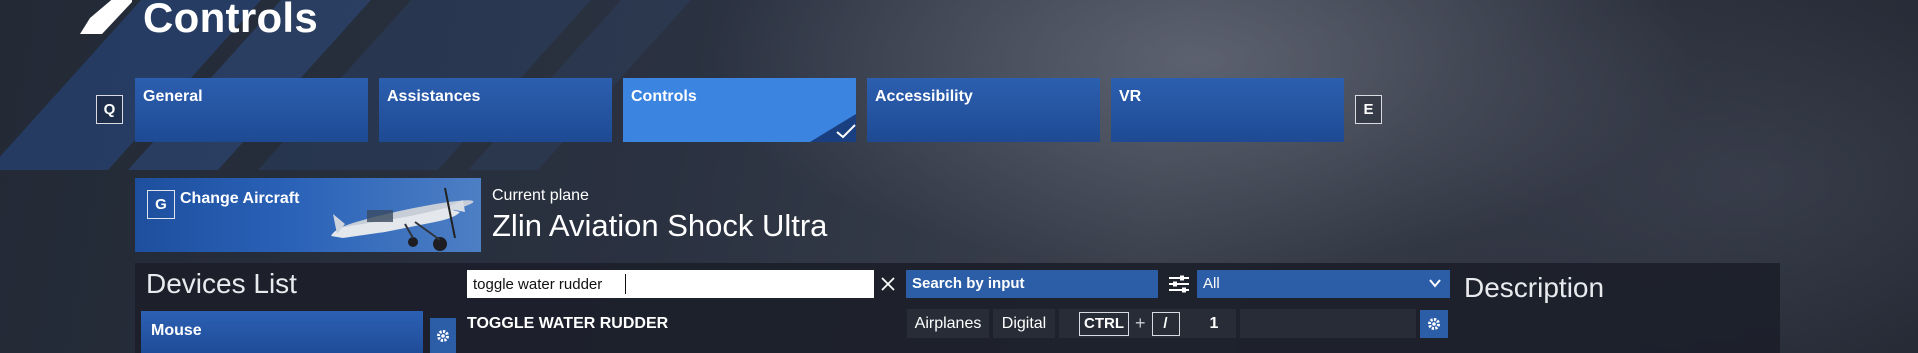 The image size is (1918, 353). I want to click on device-item-mouse: Mouse, so click(282, 332).